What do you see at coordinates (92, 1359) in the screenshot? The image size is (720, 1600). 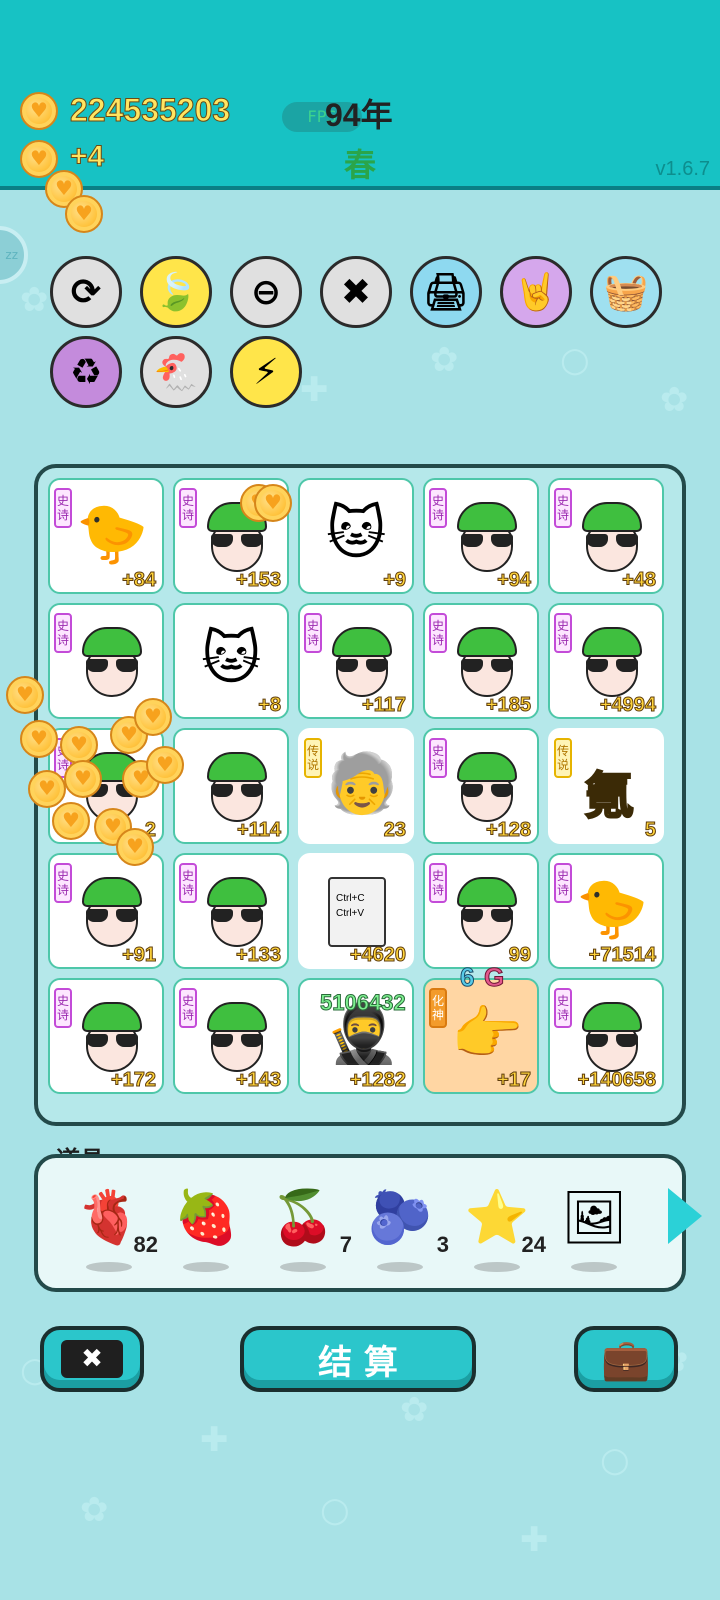 I see `delete-button: ✖` at bounding box center [92, 1359].